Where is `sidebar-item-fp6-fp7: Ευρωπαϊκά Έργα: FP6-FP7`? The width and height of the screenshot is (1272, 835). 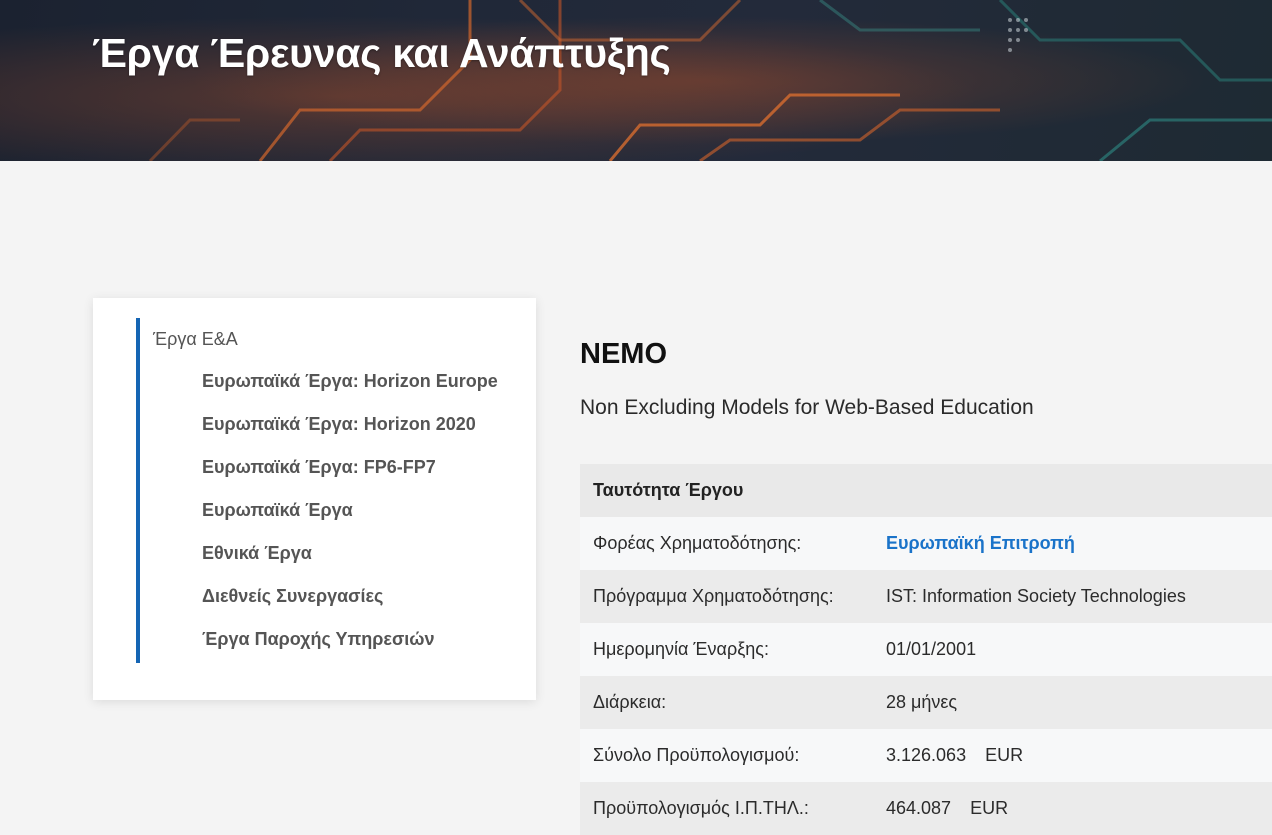
sidebar-item-fp6-fp7: Ευρωπαϊκά Έργα: FP6-FP7 is located at coordinates (350, 478).